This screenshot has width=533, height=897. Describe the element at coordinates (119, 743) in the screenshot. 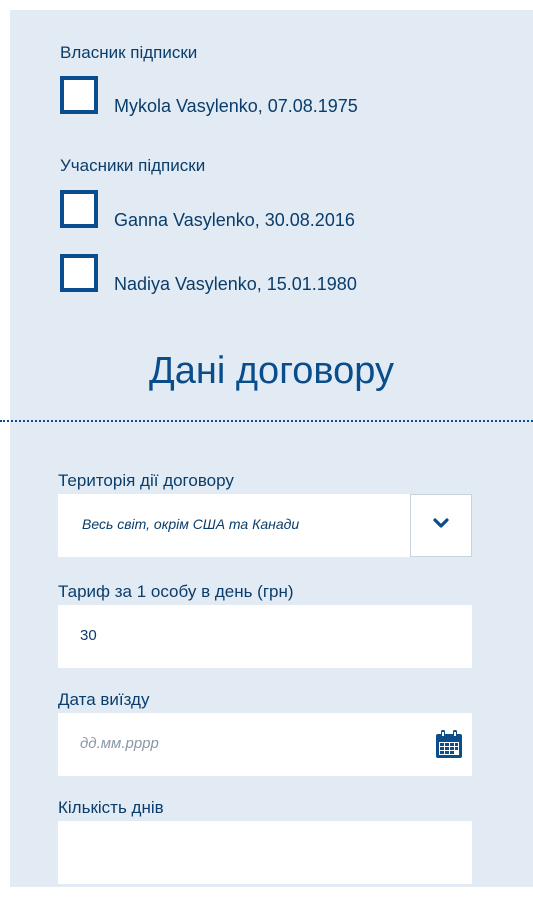

I see `departure-date-placeholder: дд.мм.рррр` at that location.